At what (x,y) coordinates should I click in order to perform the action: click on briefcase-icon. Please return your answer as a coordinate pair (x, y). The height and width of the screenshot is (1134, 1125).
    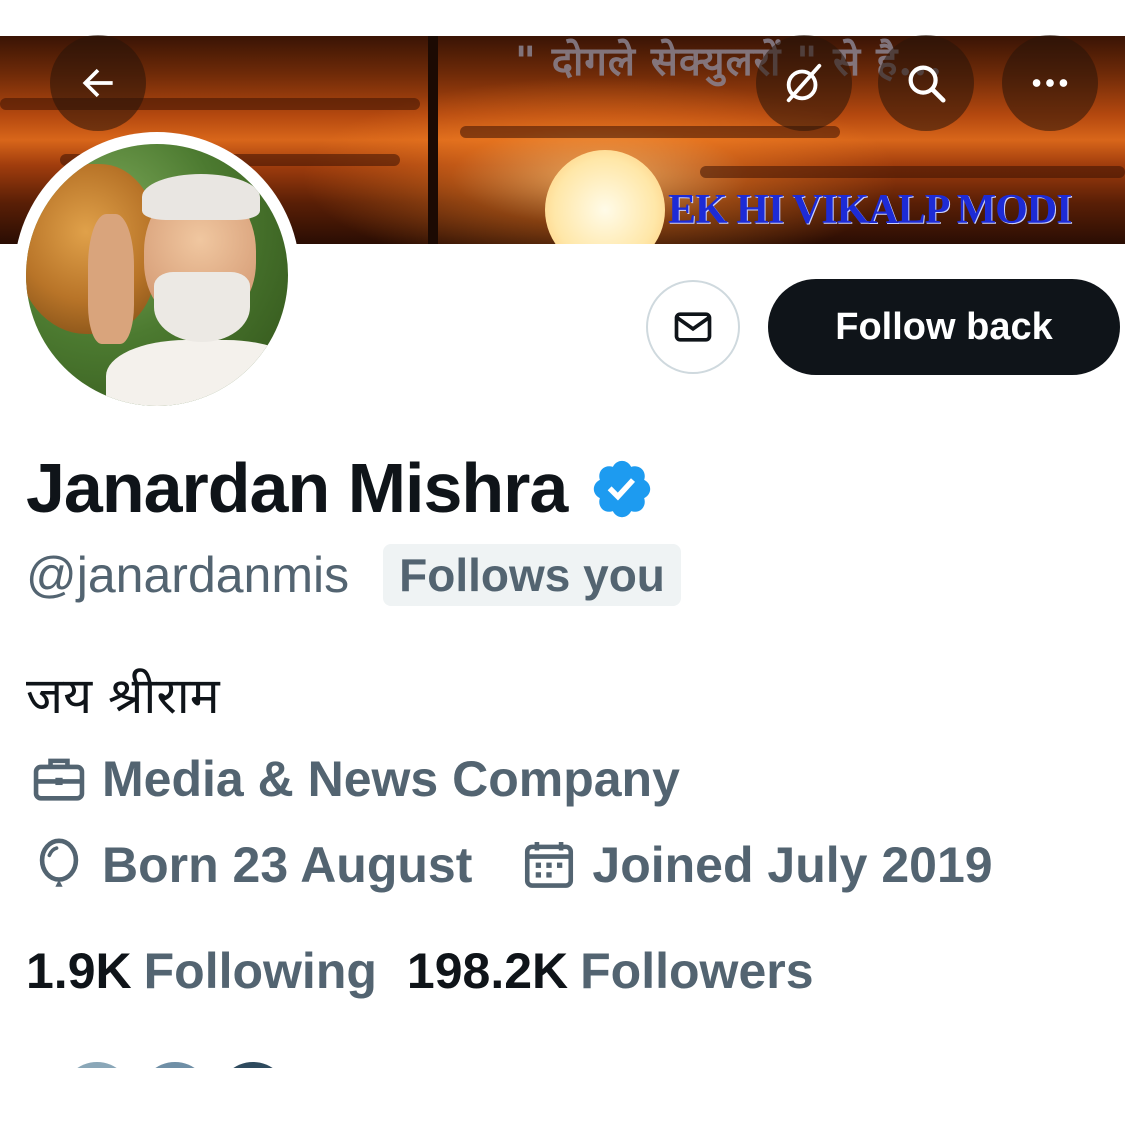
    Looking at the image, I should click on (59, 779).